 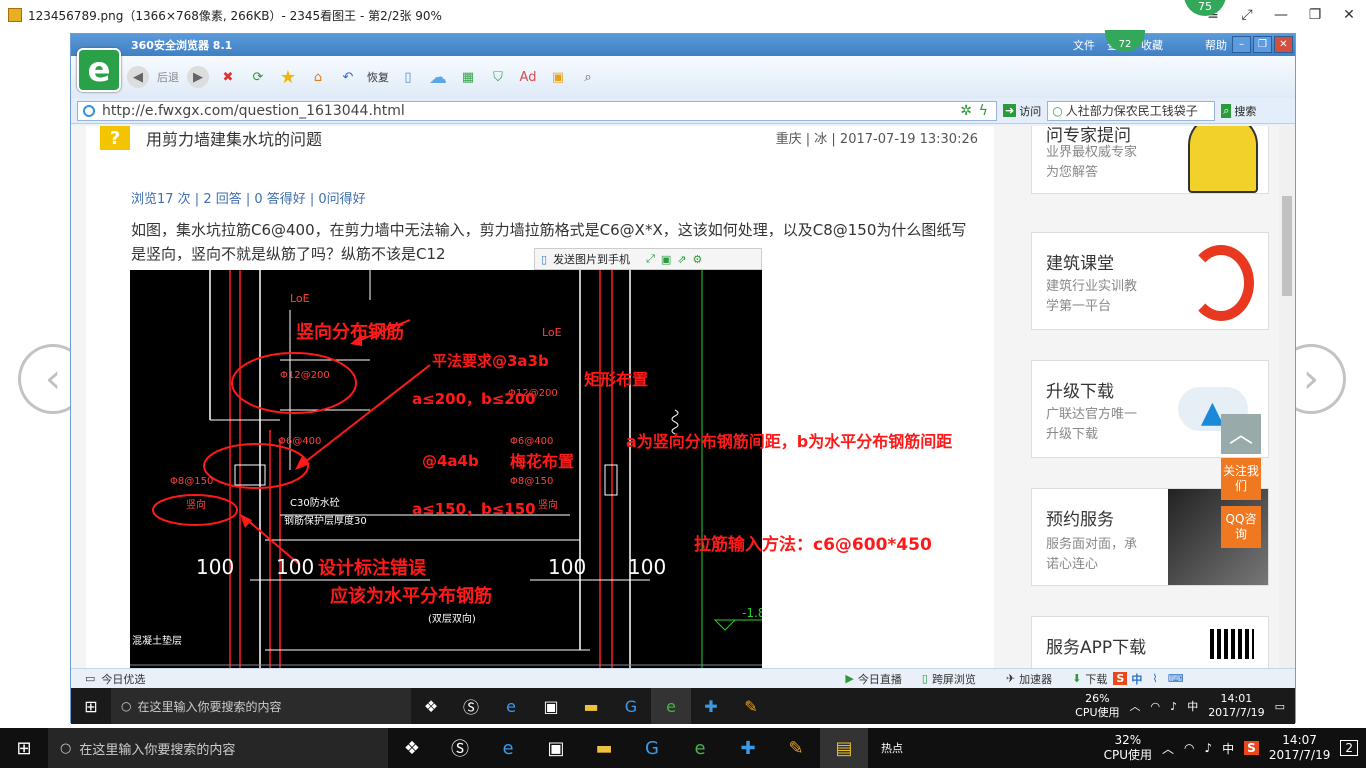 What do you see at coordinates (1150, 281) in the screenshot?
I see `card-building-class: 建筑课堂 建筑行业实训教 学第一平台` at bounding box center [1150, 281].